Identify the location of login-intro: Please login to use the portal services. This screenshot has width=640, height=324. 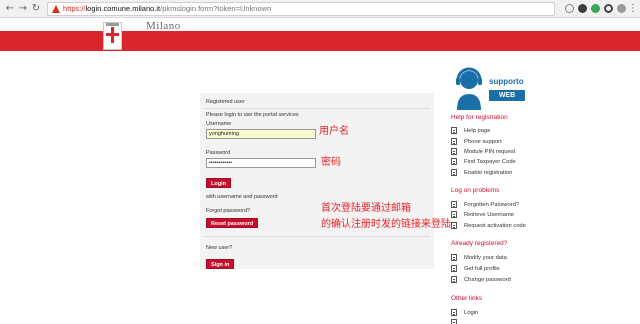
(252, 115).